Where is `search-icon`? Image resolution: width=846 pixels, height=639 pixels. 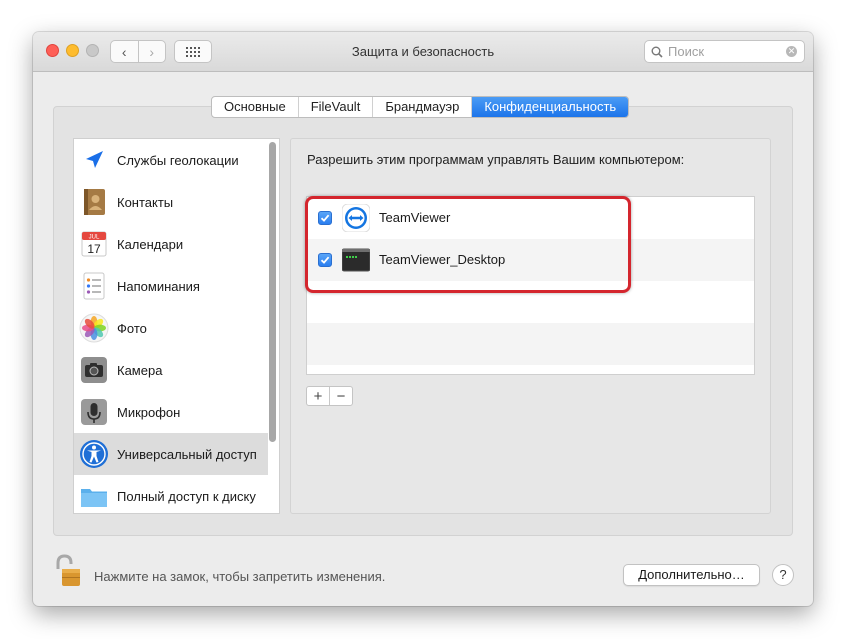 search-icon is located at coordinates (657, 52).